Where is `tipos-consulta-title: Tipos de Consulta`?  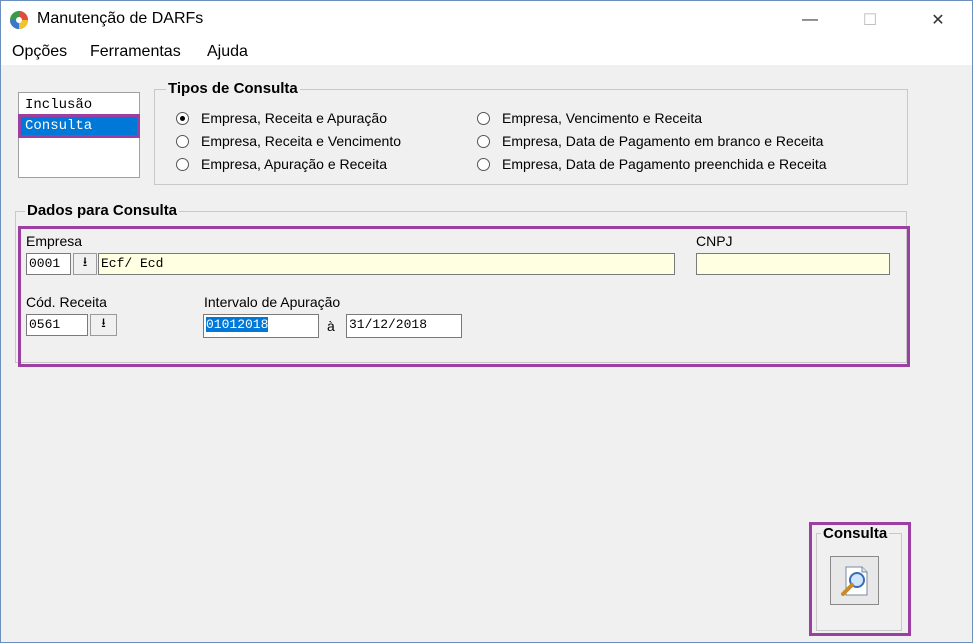
tipos-consulta-title: Tipos de Consulta is located at coordinates (233, 88).